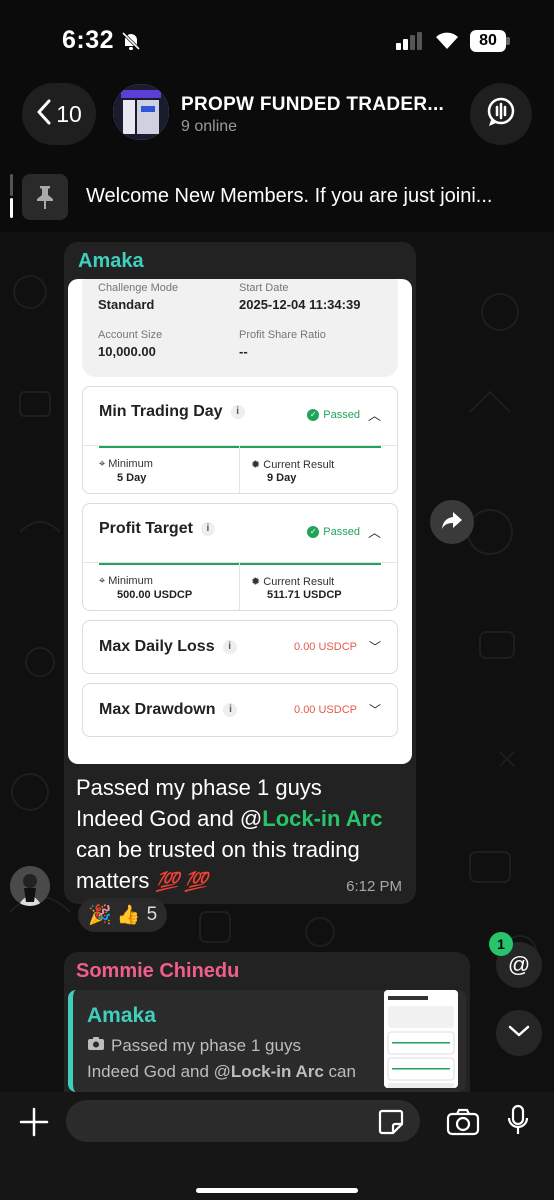 Image resolution: width=554 pixels, height=1200 pixels. Describe the element at coordinates (45, 197) in the screenshot. I see `pin-icon` at that location.